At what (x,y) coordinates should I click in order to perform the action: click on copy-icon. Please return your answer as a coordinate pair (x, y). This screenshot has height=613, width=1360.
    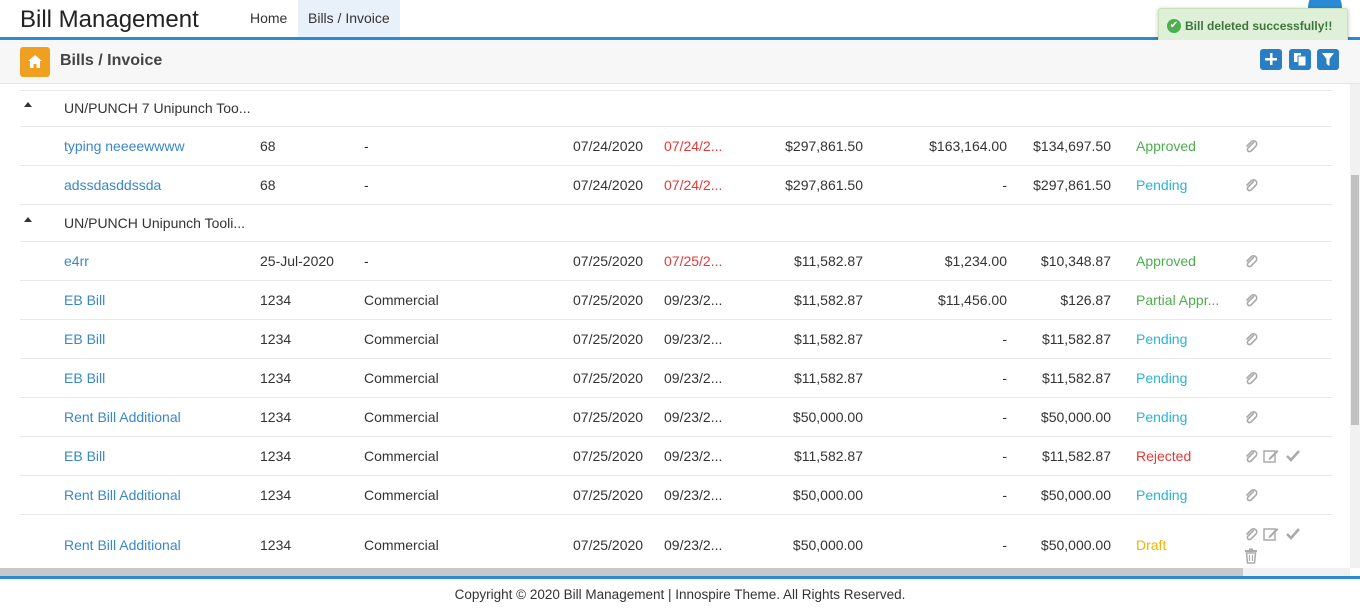
    Looking at the image, I should click on (1300, 59).